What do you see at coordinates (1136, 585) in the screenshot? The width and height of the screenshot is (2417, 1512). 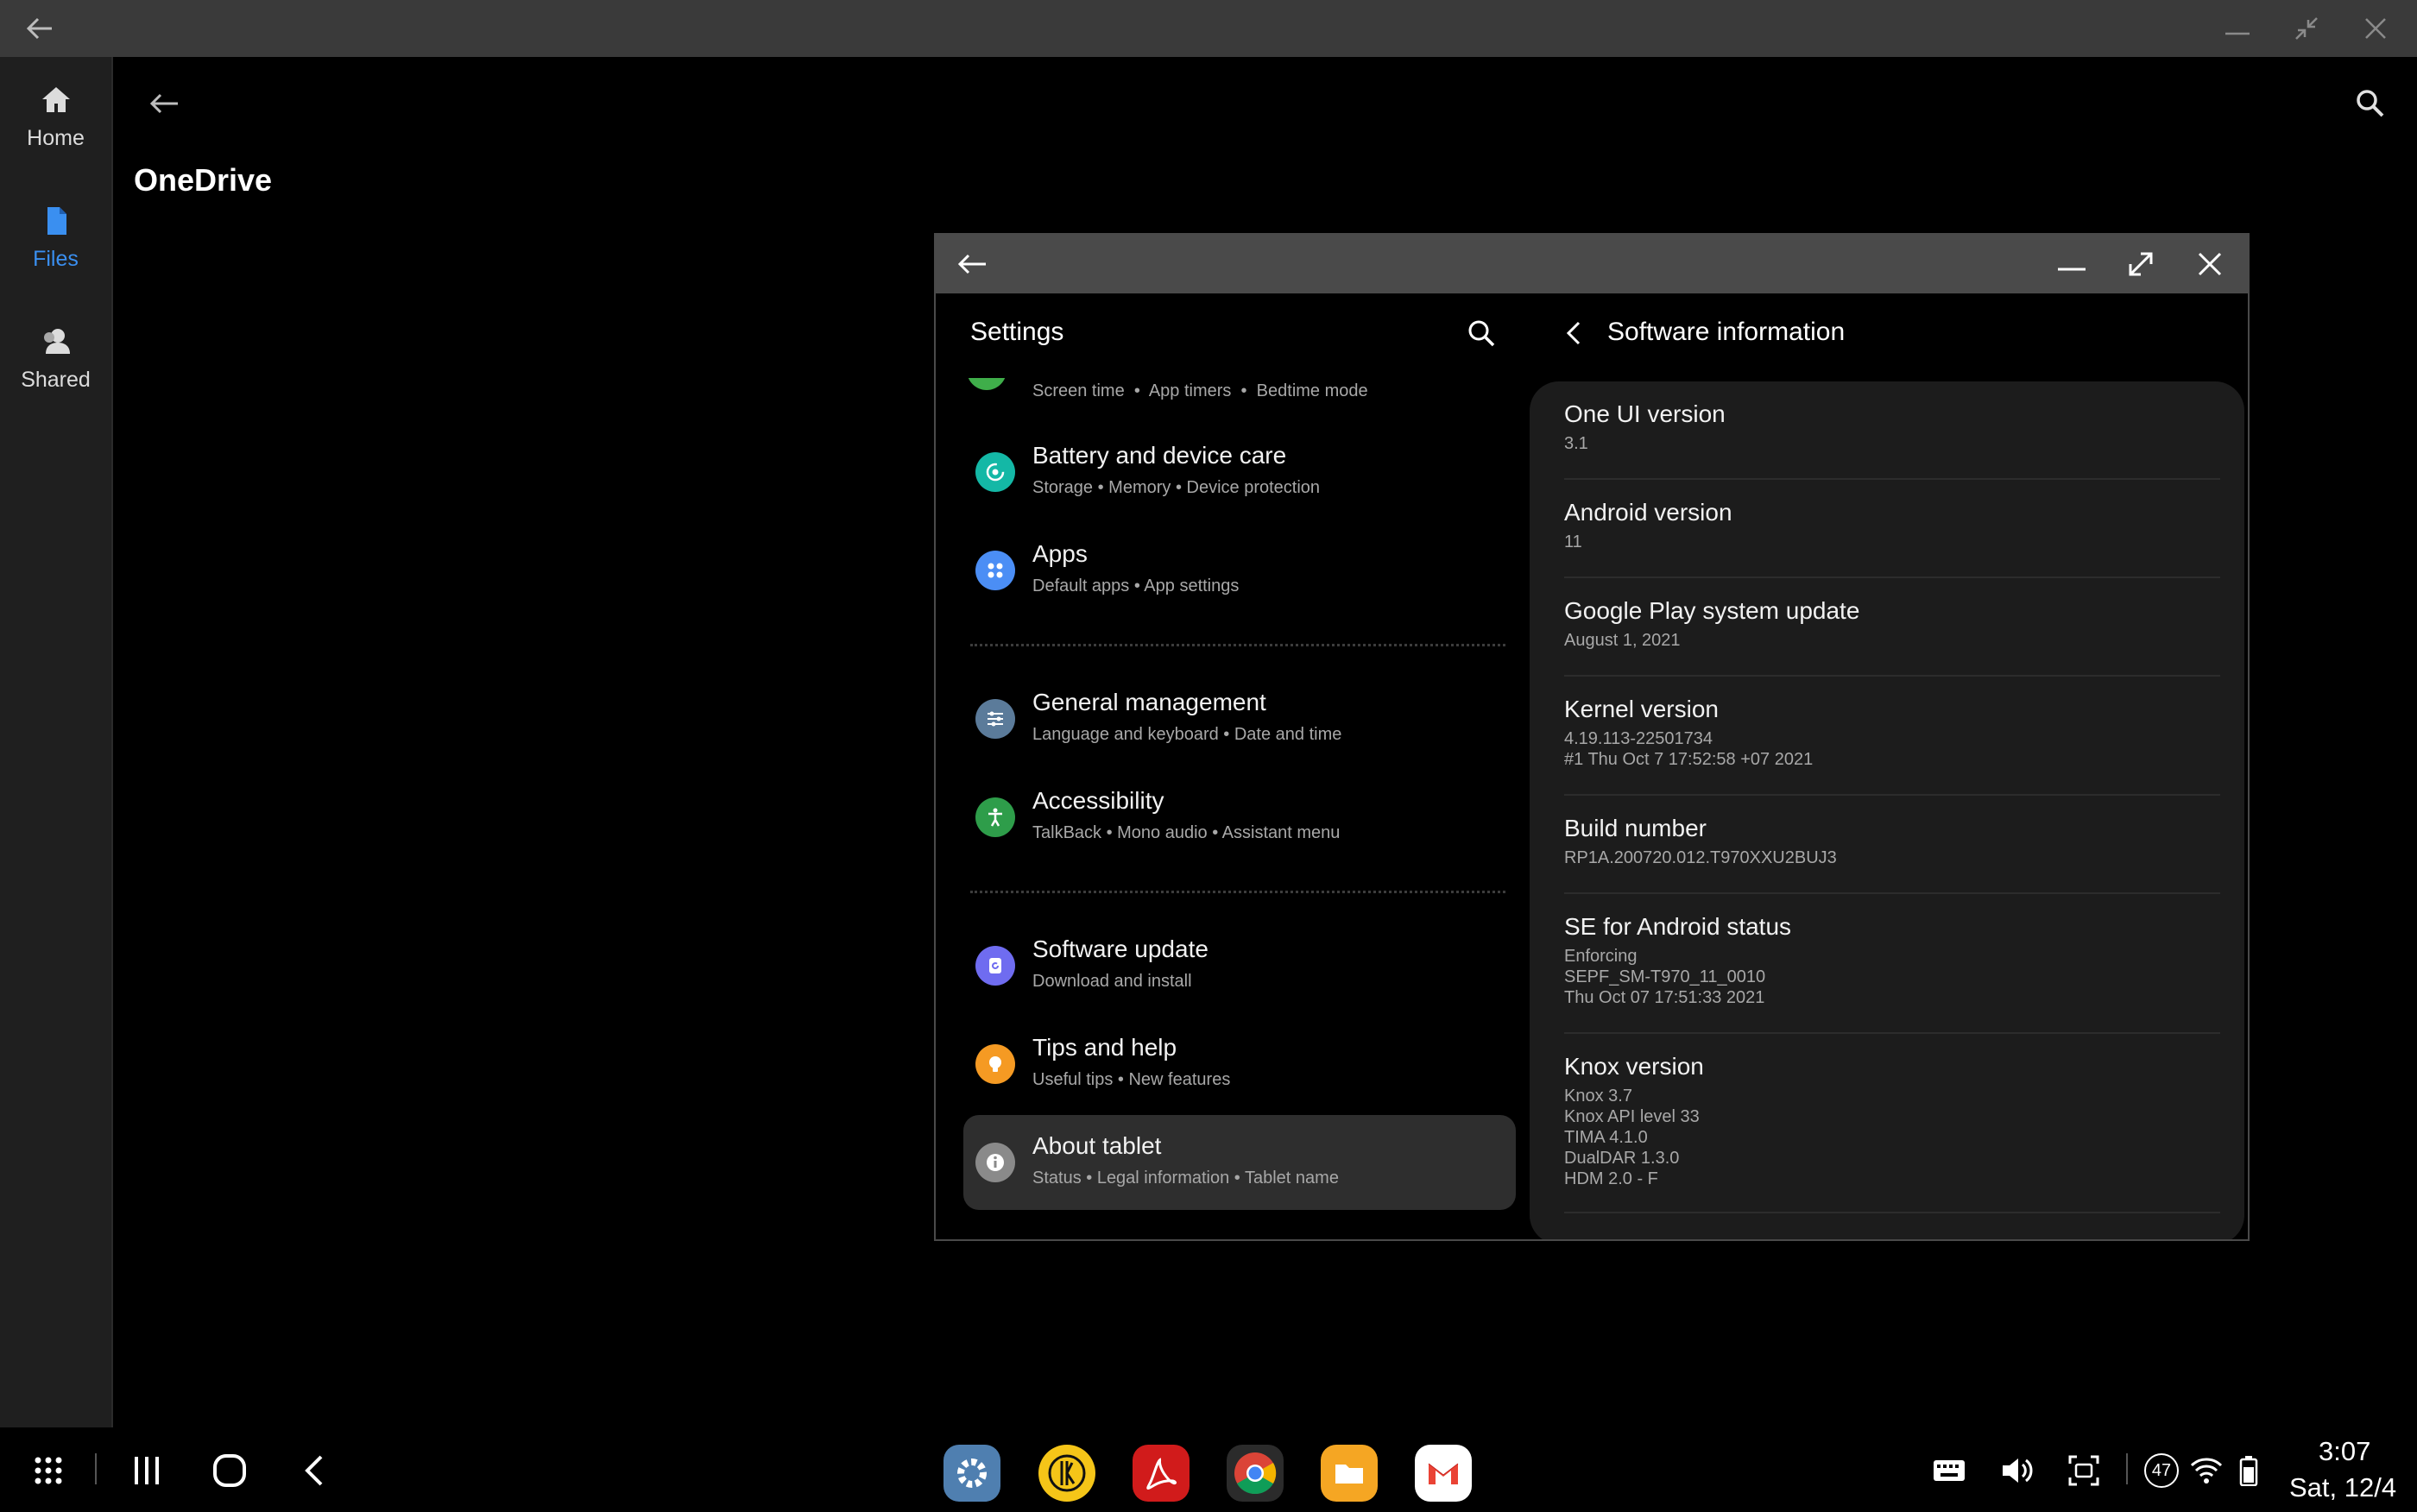 I see `settings-item-subtitle: Default apps • App settings` at bounding box center [1136, 585].